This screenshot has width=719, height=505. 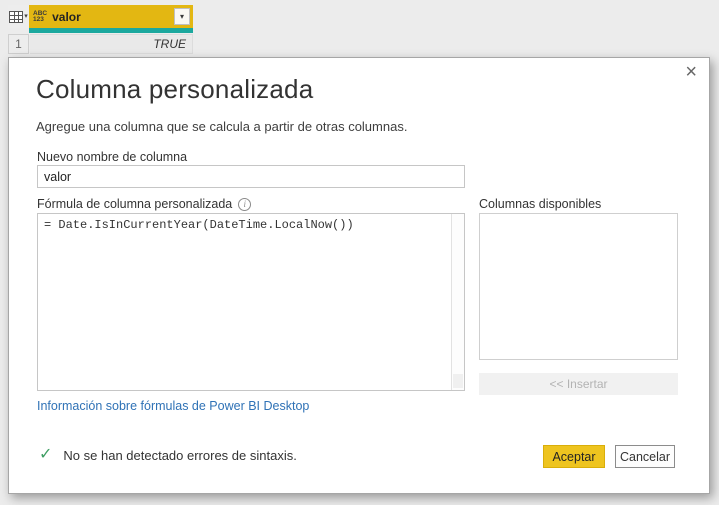 I want to click on formula-scrollbar, so click(x=457, y=302).